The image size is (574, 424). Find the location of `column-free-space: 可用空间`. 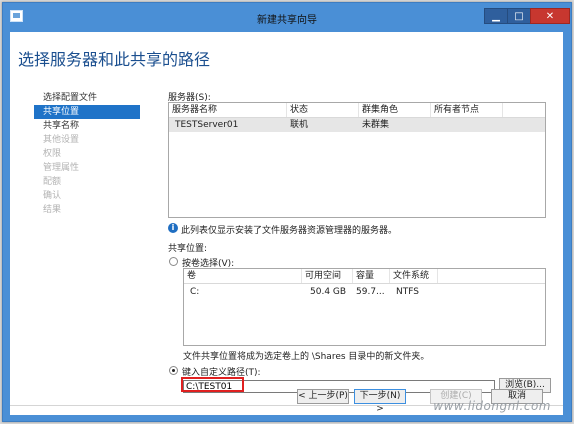

column-free-space: 可用空间 is located at coordinates (327, 276).